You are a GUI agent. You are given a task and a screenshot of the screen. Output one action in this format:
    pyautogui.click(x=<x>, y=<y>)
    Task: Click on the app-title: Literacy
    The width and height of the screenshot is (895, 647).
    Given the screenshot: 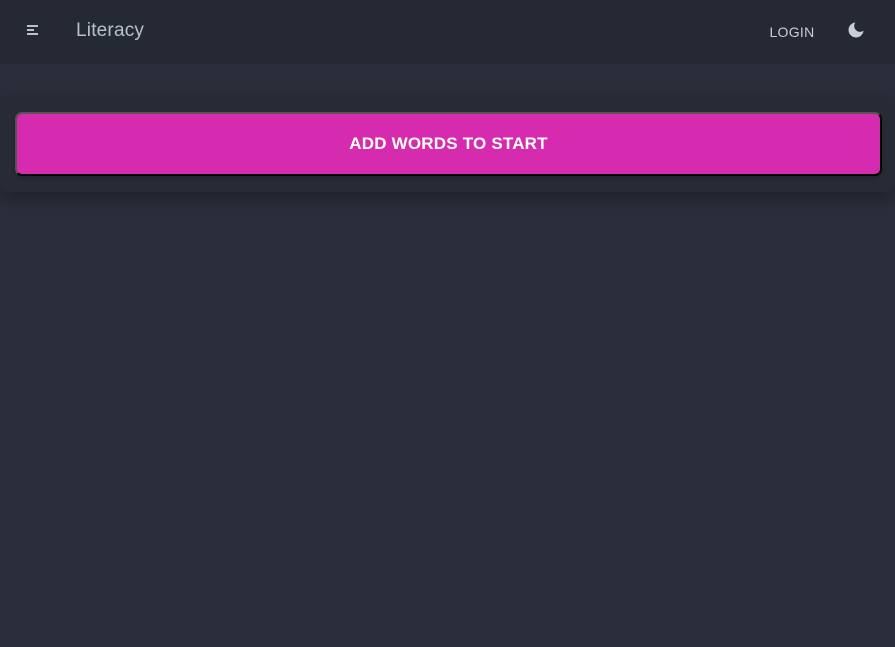 What is the action you would take?
    pyautogui.click(x=110, y=30)
    